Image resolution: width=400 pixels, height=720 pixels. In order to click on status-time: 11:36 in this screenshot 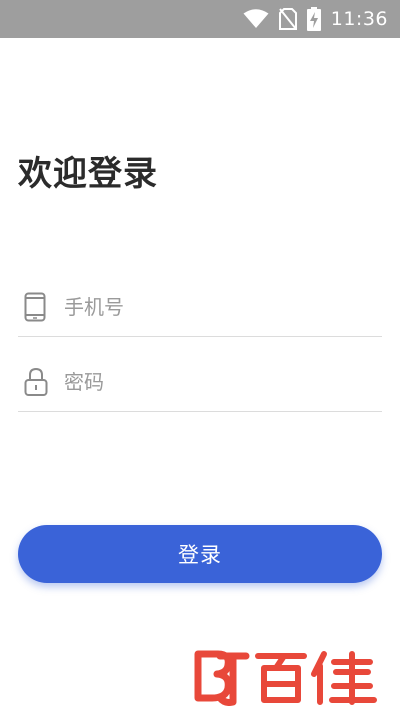, I will do `click(359, 19)`.